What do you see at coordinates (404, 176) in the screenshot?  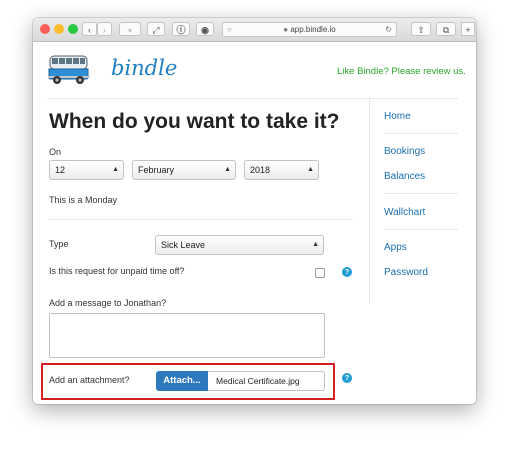 I see `sidebar-item-balances: Balances` at bounding box center [404, 176].